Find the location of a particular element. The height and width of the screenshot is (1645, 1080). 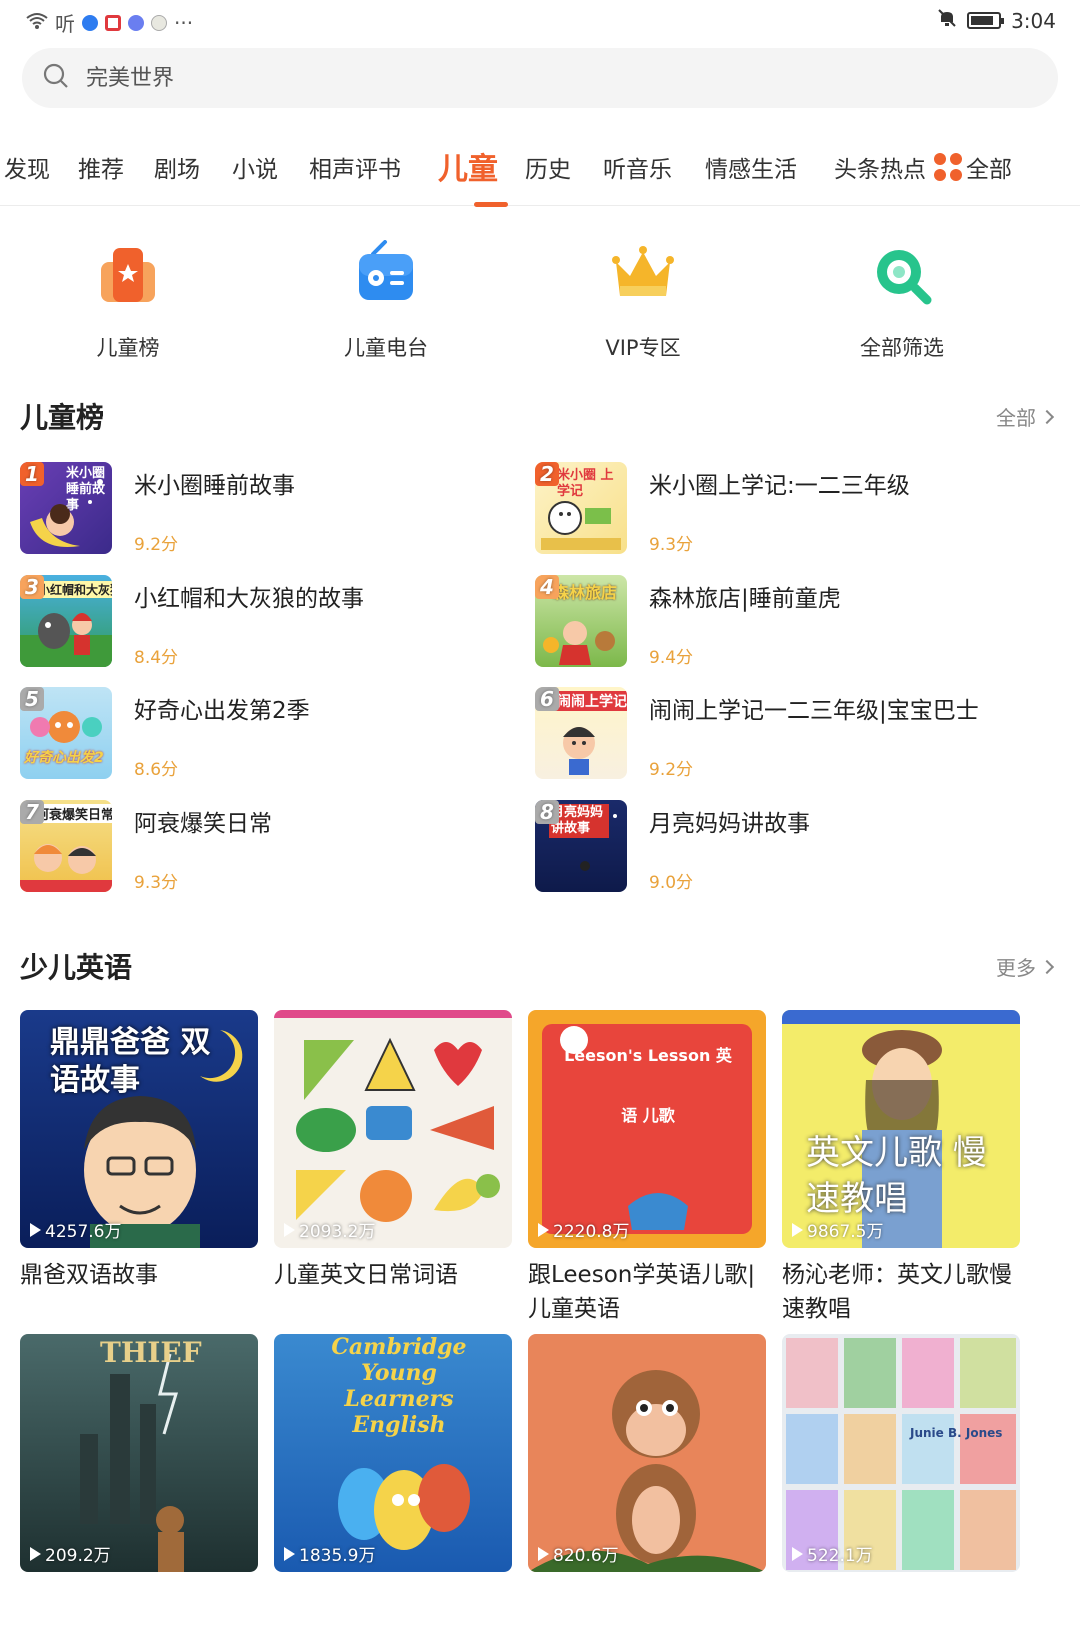

tab-children: 儿童 is located at coordinates (468, 166).